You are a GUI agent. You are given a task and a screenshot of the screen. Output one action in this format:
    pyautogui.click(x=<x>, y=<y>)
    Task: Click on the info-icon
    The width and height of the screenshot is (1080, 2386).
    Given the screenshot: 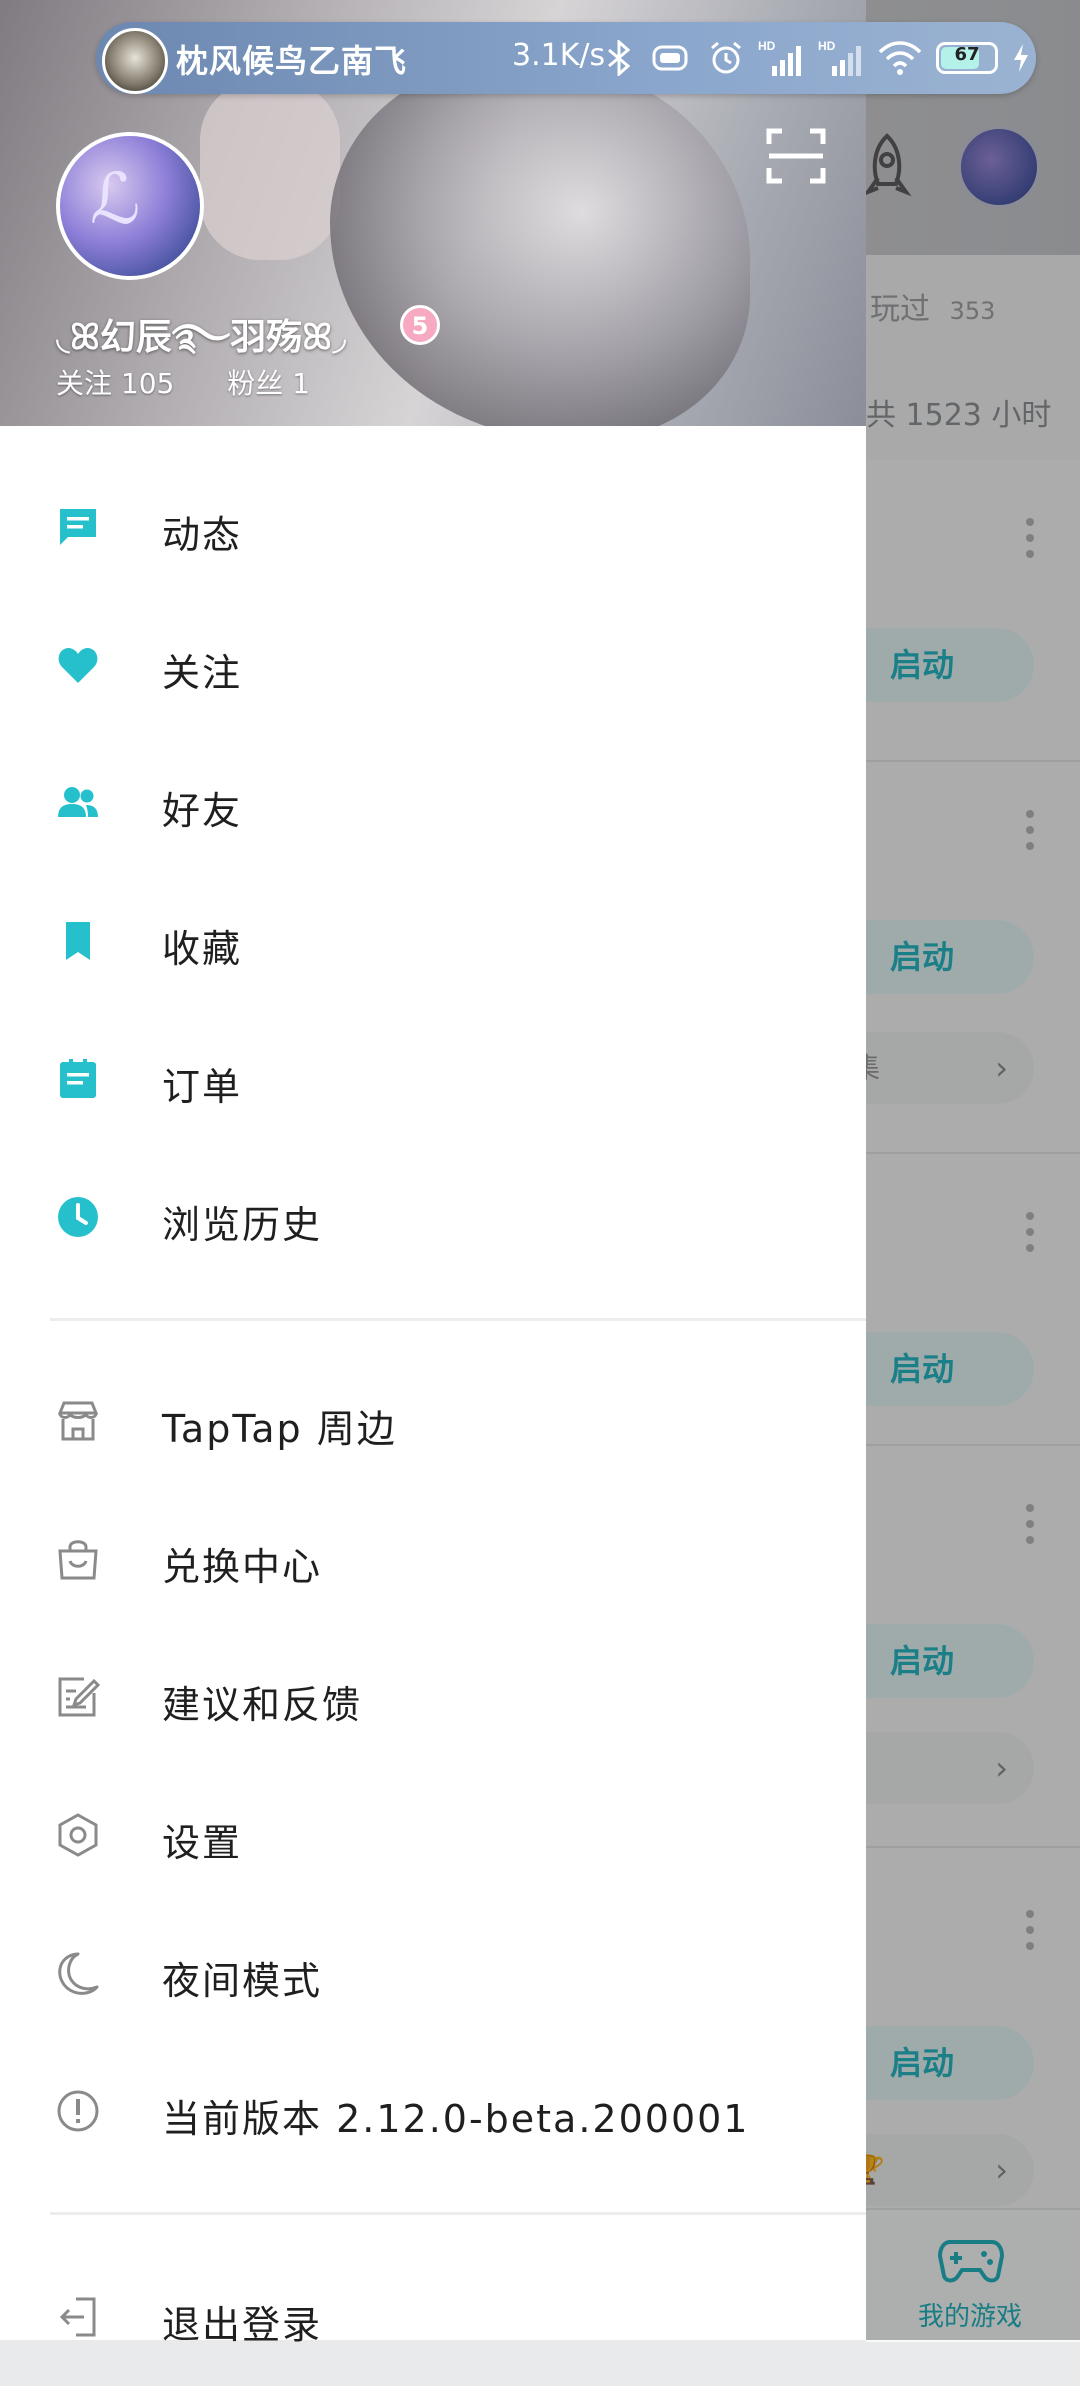 What is the action you would take?
    pyautogui.click(x=78, y=2111)
    